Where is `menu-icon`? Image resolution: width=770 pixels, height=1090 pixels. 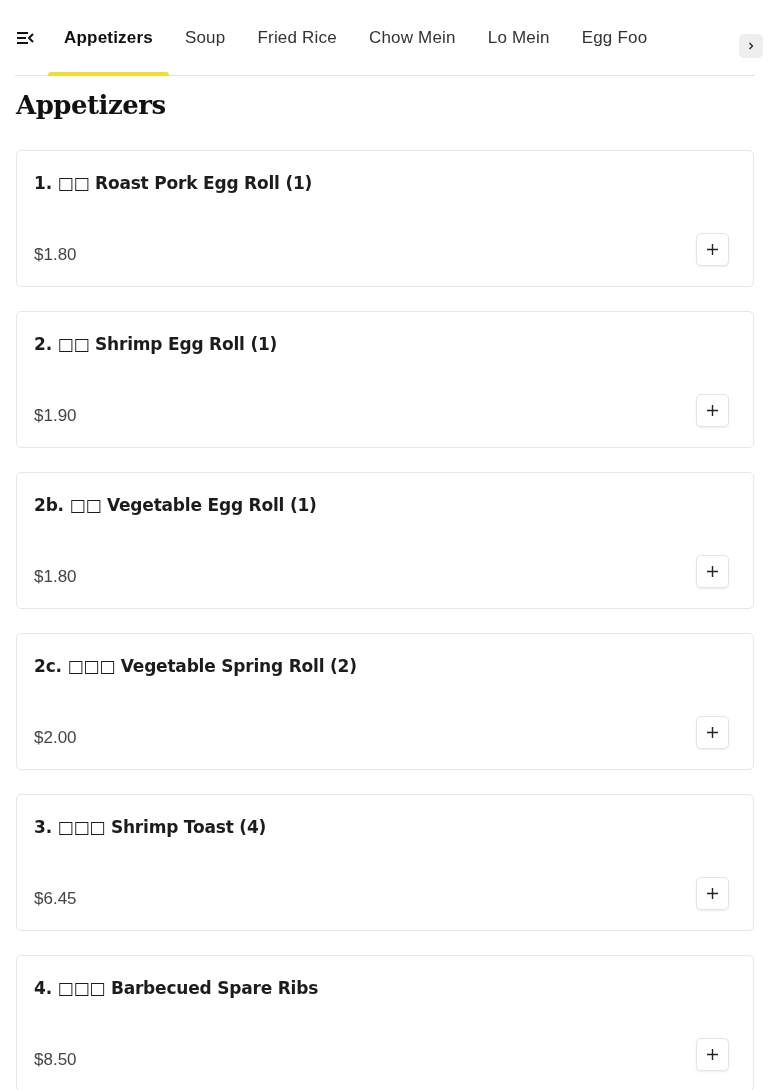
menu-icon is located at coordinates (25, 37).